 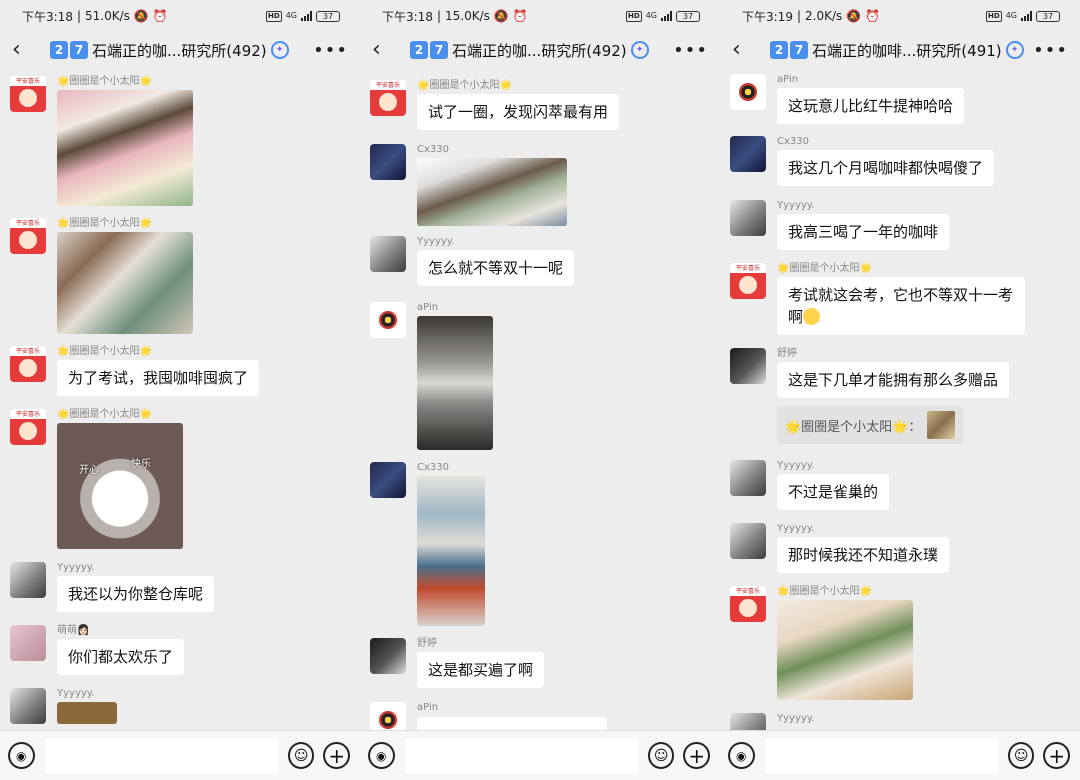 What do you see at coordinates (901, 306) in the screenshot?
I see `message-bubble: 考试就这会考，它也不等双十一考啊` at bounding box center [901, 306].